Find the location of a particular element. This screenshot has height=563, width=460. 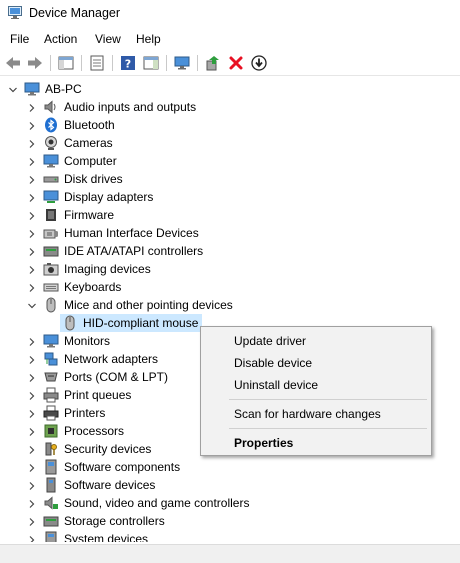

tree-item-storage-controllers: Storage controllers is located at coordinates (230, 521).